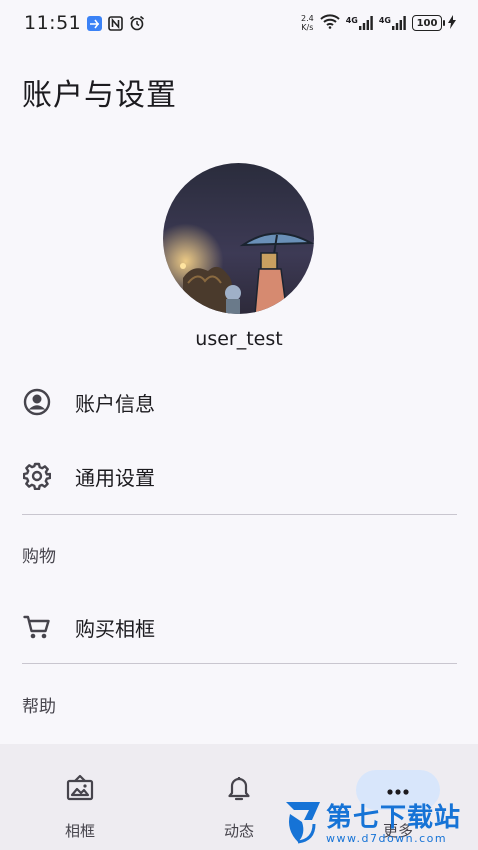 Image resolution: width=478 pixels, height=850 pixels. Describe the element at coordinates (307, 27) in the screenshot. I see `net-speed-unit: K/s` at that location.